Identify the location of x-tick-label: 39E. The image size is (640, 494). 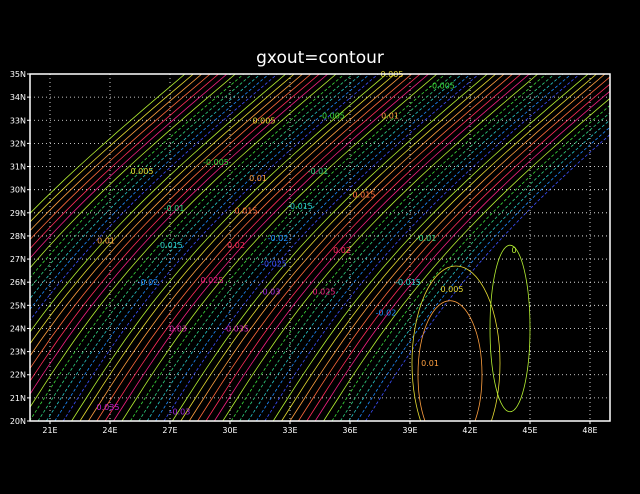
(409, 430).